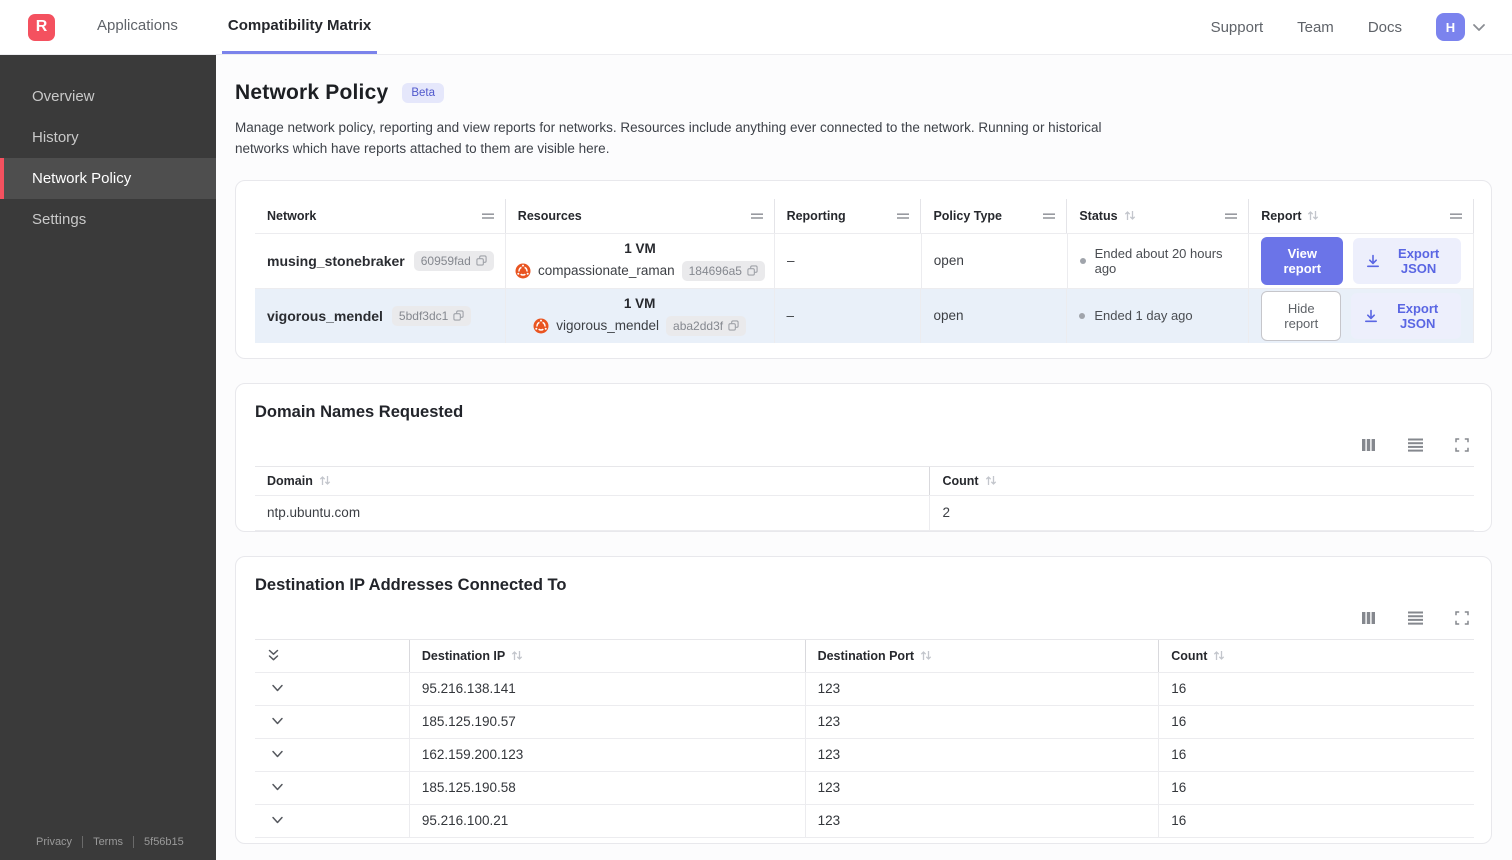  Describe the element at coordinates (108, 178) in the screenshot. I see `sidebar-item-network-policy: Network Policy` at that location.